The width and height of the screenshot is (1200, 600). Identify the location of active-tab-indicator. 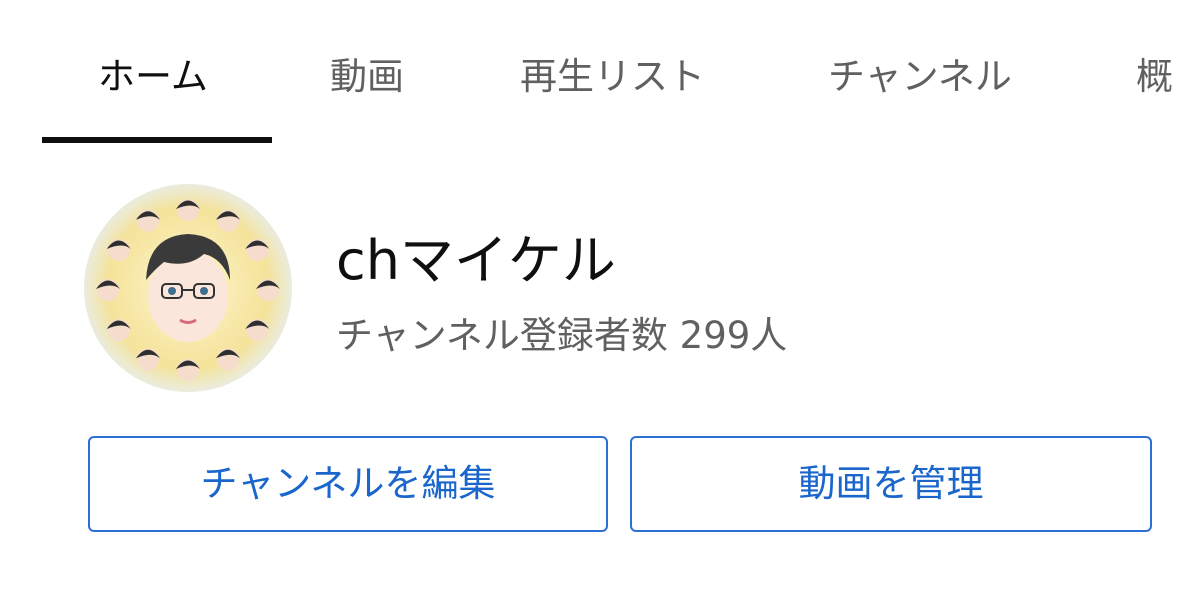
(157, 140).